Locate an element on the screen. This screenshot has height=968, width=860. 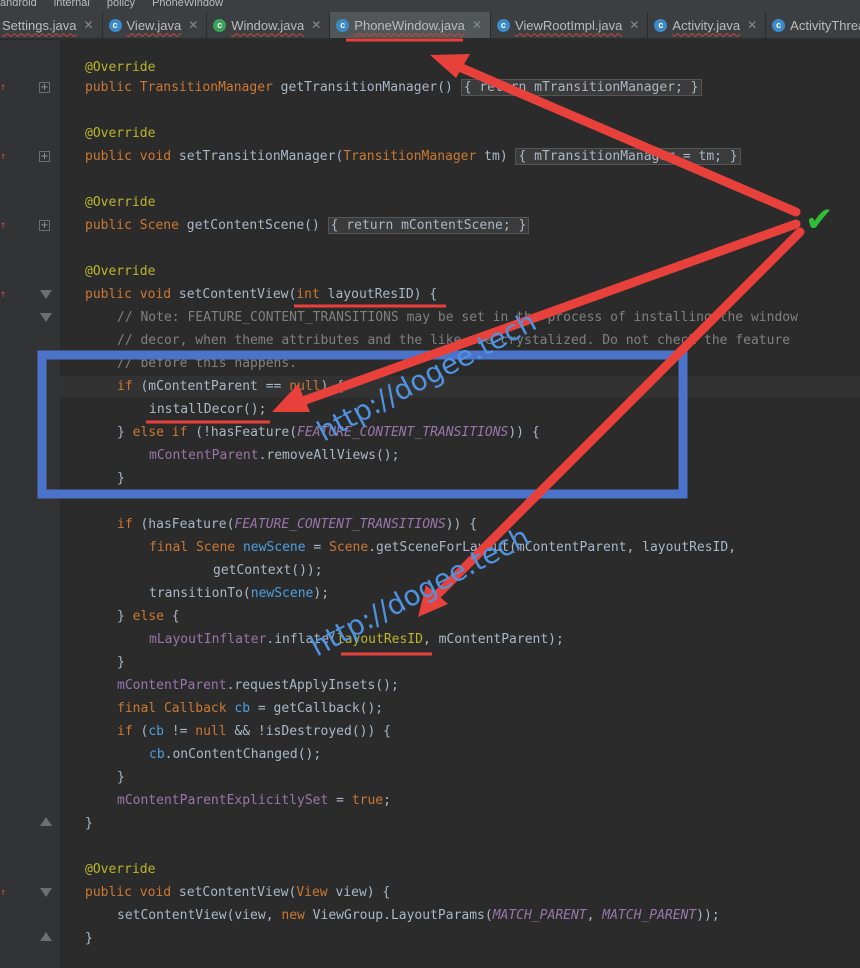
breadcrumb-item: internal is located at coordinates (72, 4).